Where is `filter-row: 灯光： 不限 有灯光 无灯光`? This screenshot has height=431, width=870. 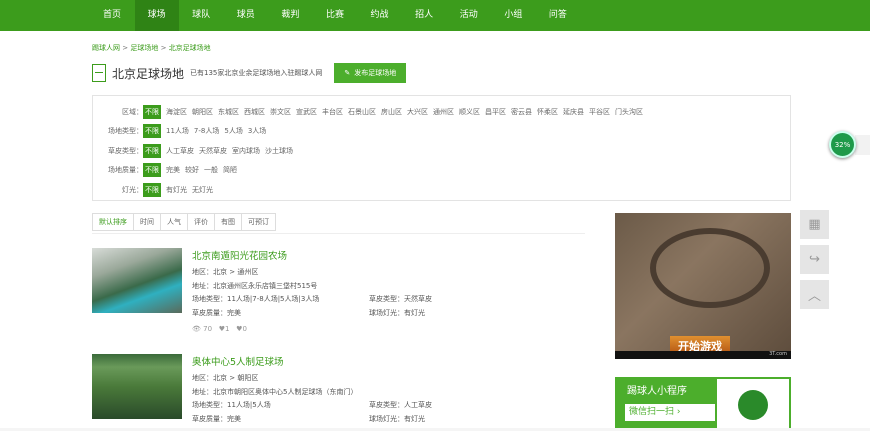 filter-row: 灯光： 不限 有灯光 无灯光 is located at coordinates (441, 190).